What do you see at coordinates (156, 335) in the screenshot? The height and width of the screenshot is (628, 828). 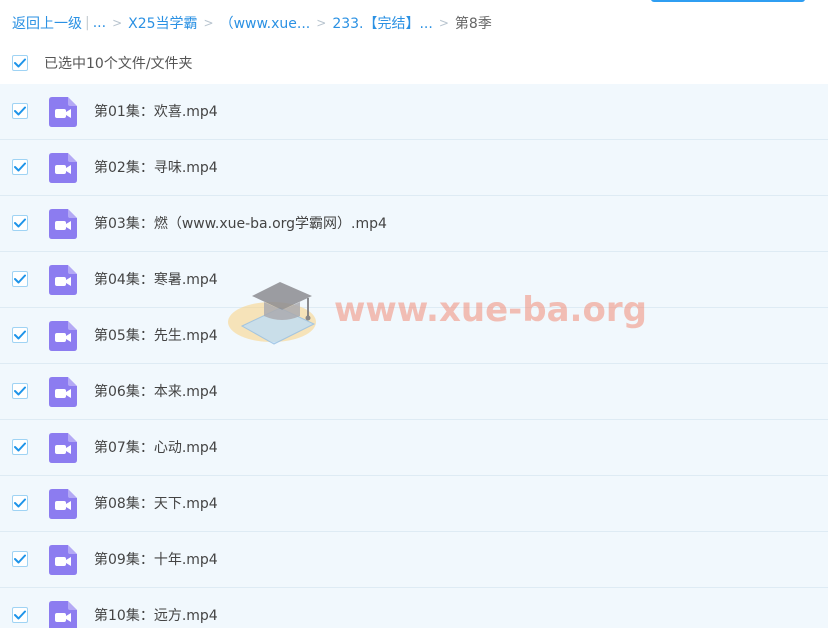 I see `file-name: 第05集：先生.mp4` at bounding box center [156, 335].